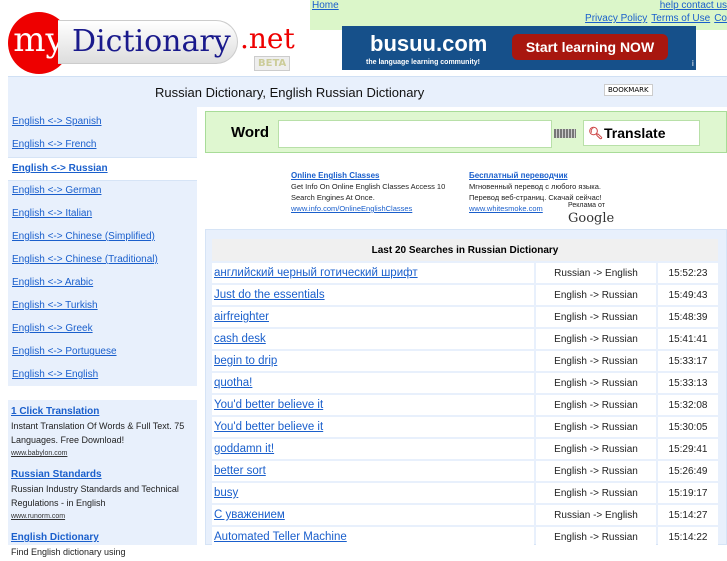 Image resolution: width=727 pixels, height=561 pixels. What do you see at coordinates (688, 339) in the screenshot?
I see `time-cell: 15:41:41` at bounding box center [688, 339].